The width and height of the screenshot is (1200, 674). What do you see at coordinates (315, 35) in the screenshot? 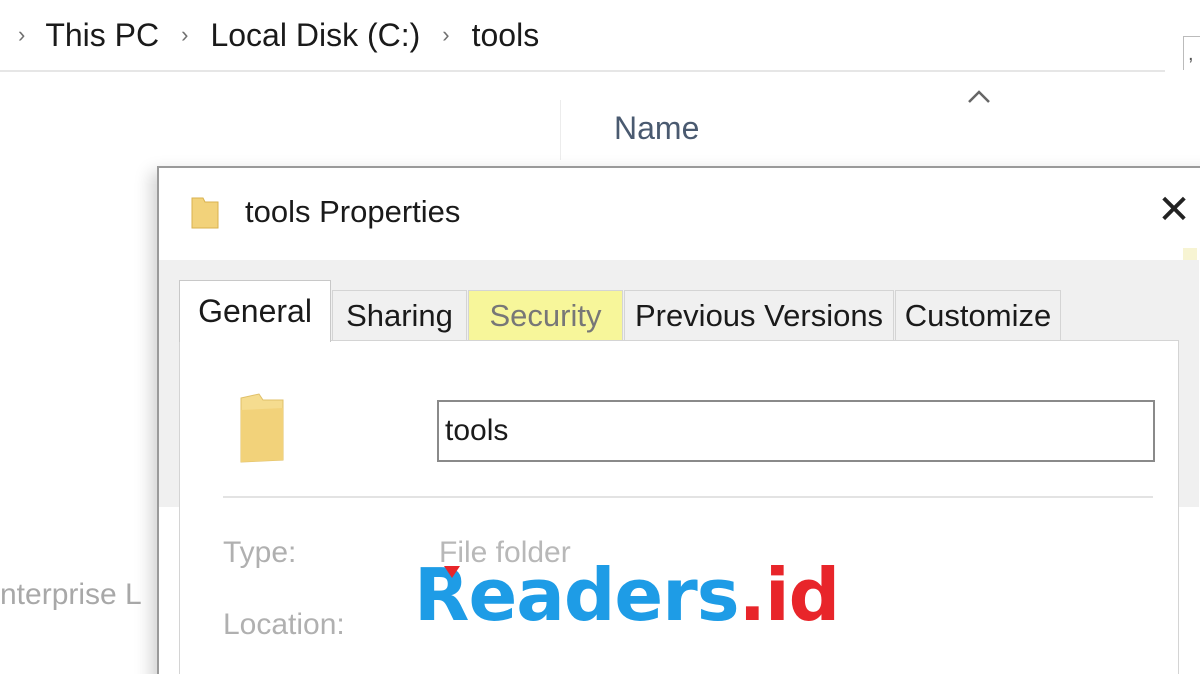
I see `breadcrumb-item-local-disk: Local Disk (C:)` at bounding box center [315, 35].